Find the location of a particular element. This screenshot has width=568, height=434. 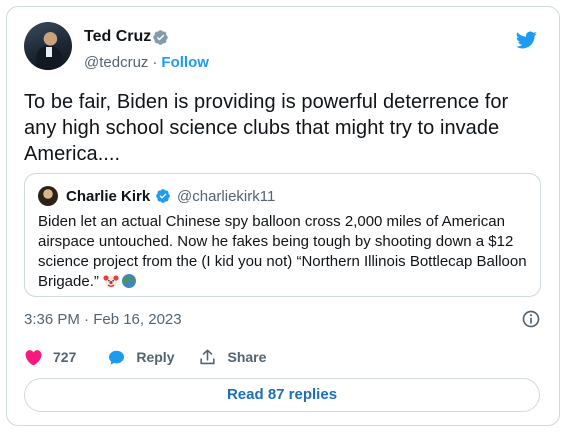

globe-icon is located at coordinates (129, 281).